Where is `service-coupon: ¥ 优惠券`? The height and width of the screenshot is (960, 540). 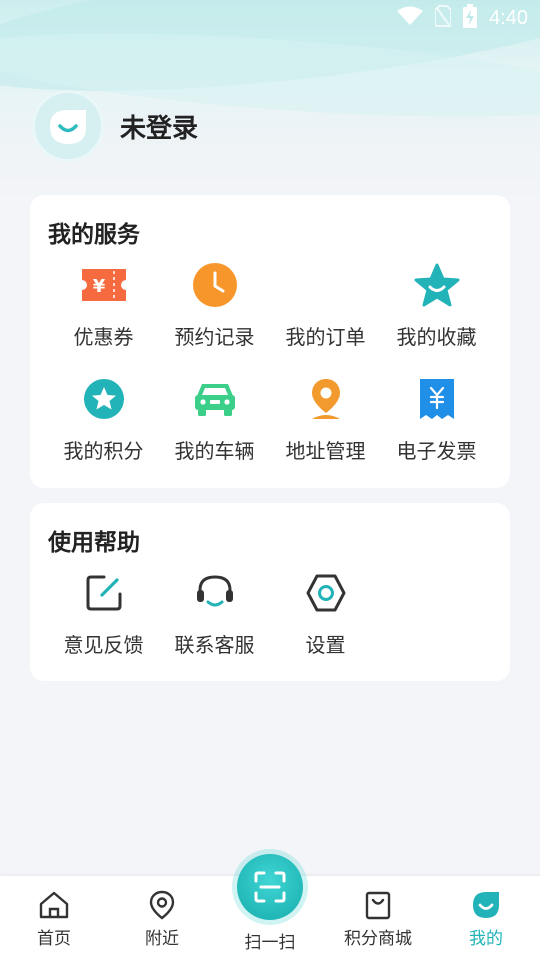 service-coupon: ¥ 优惠券 is located at coordinates (103, 306).